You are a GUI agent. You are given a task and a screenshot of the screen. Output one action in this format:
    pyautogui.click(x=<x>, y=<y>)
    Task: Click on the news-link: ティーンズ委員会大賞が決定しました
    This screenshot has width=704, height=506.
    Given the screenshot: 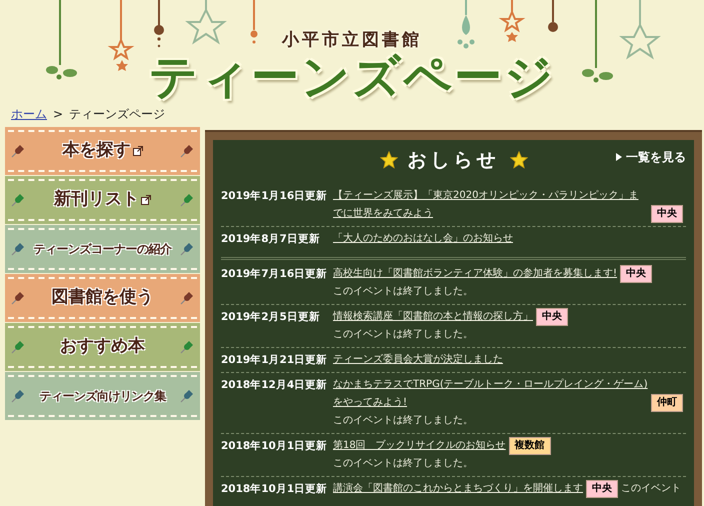 What is the action you would take?
    pyautogui.click(x=418, y=360)
    